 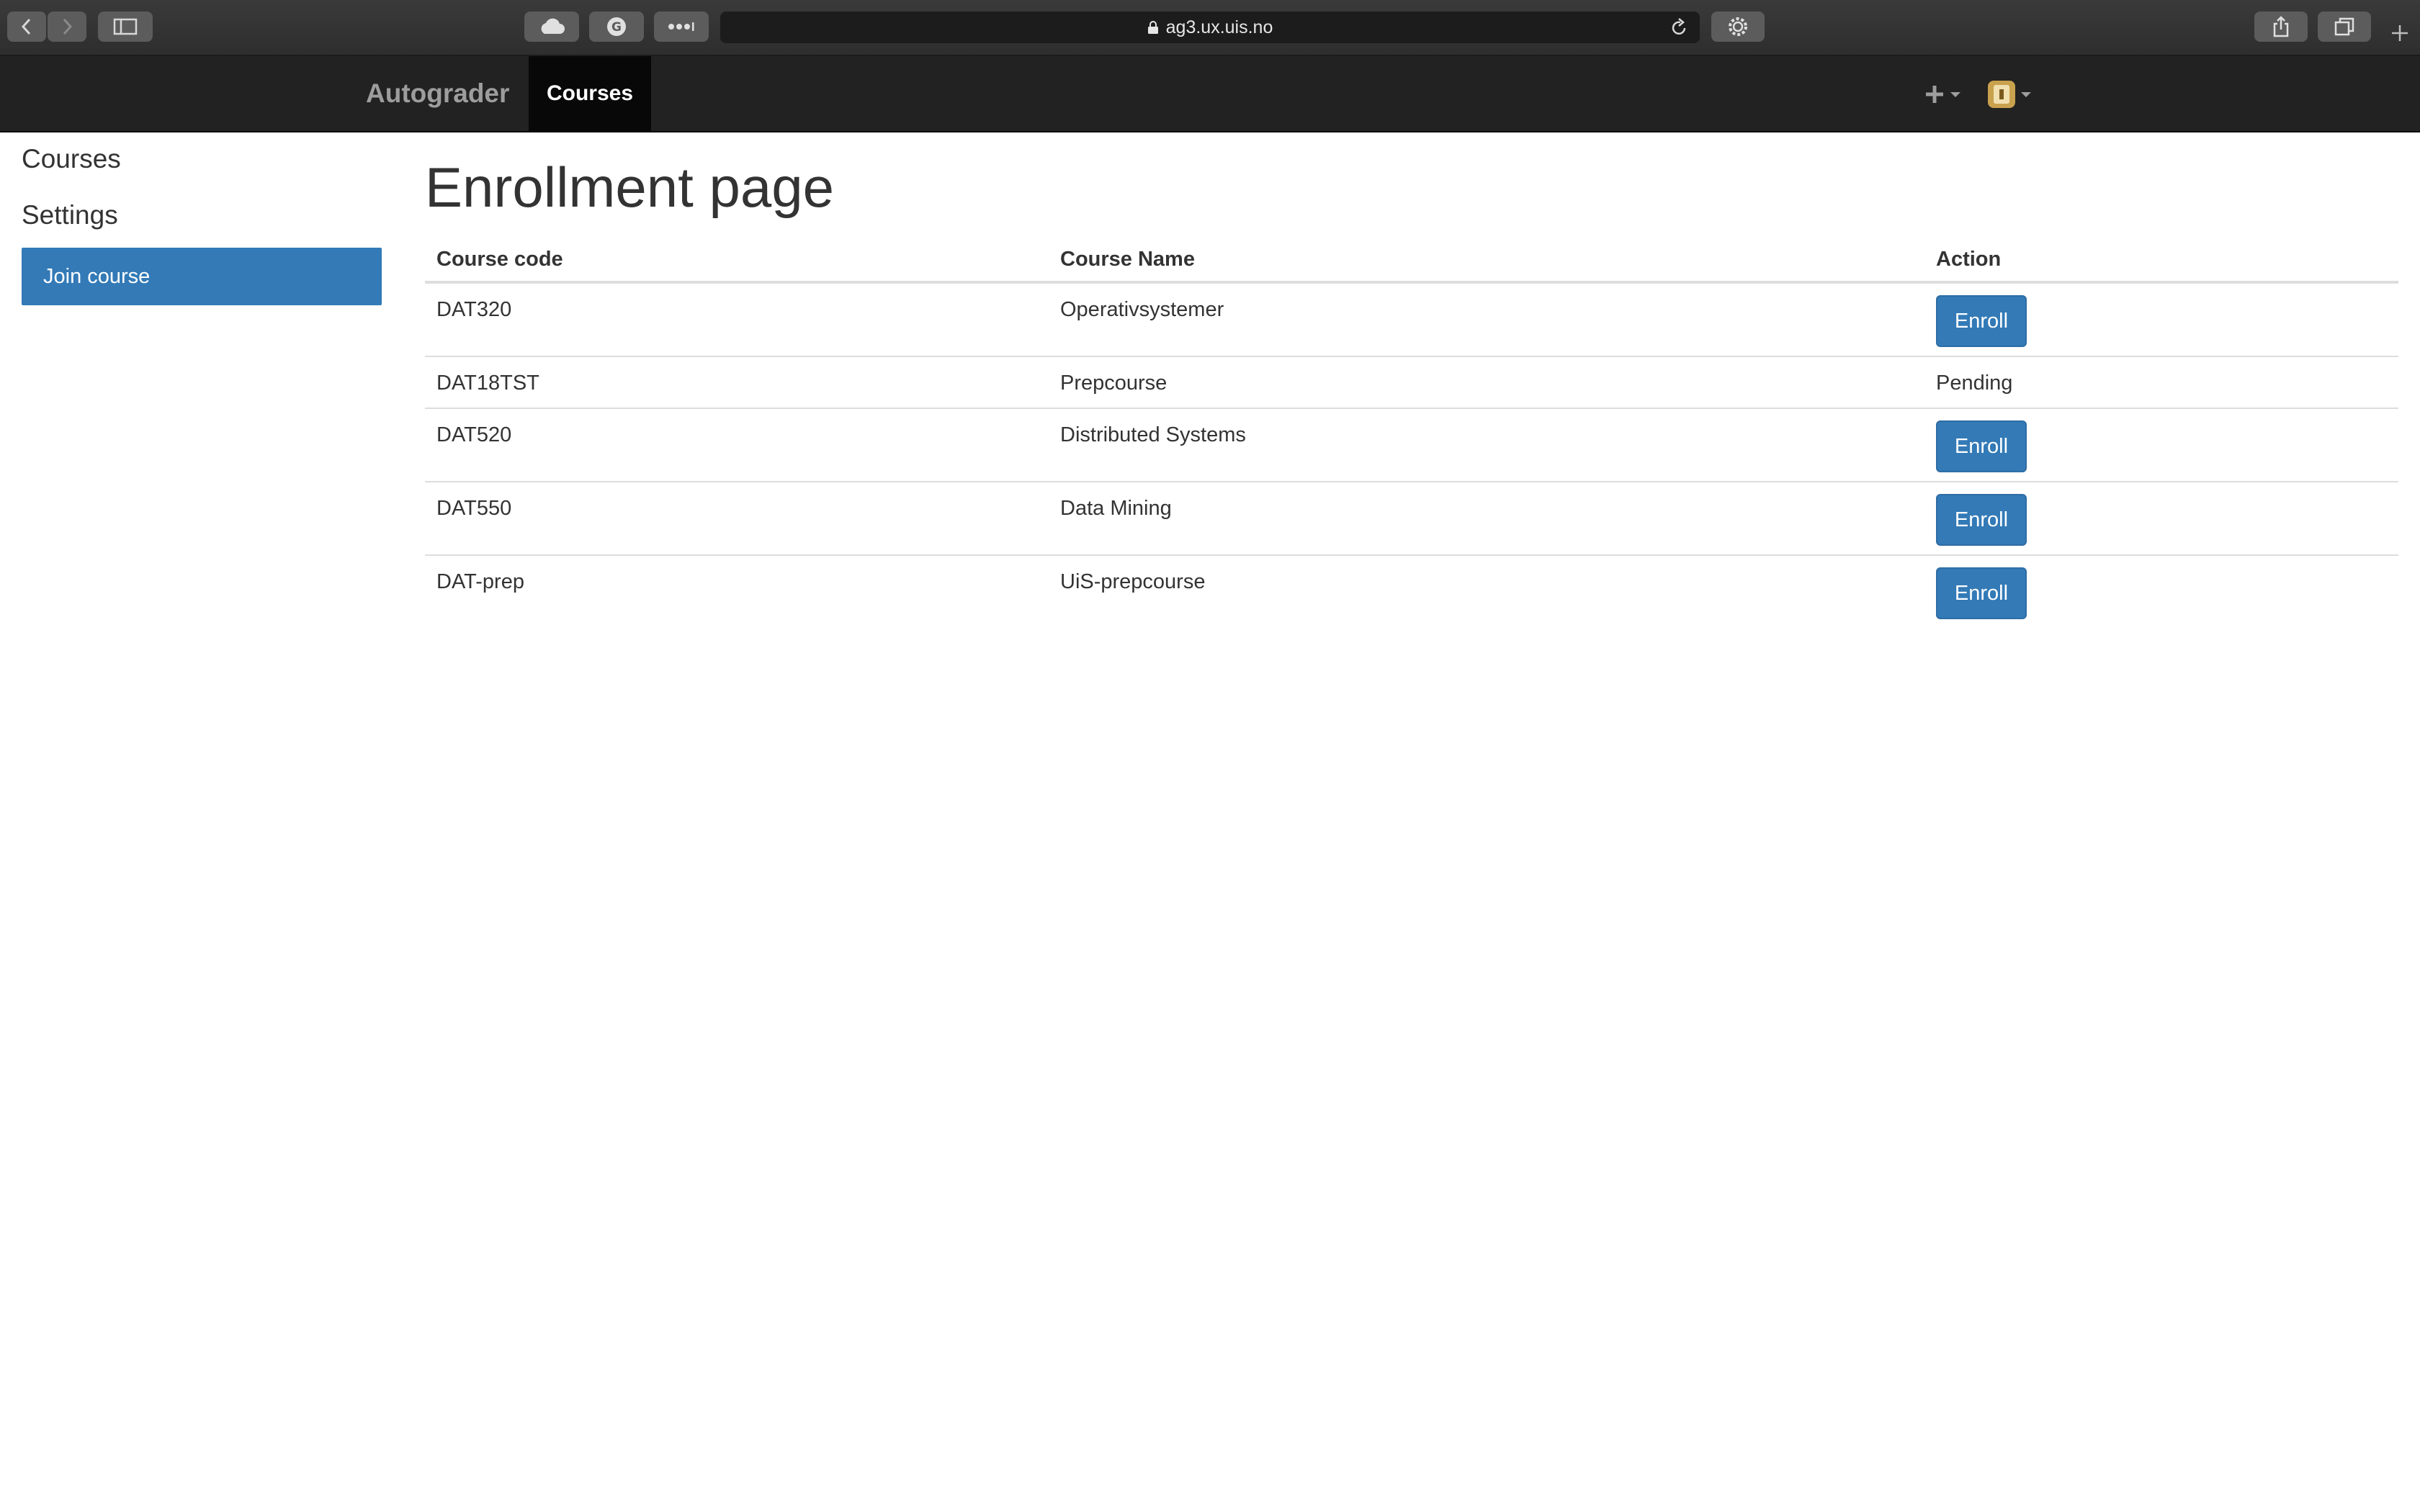 I want to click on table-row: DAT-prep UiS-prepcourse Enroll, so click(x=1411, y=591).